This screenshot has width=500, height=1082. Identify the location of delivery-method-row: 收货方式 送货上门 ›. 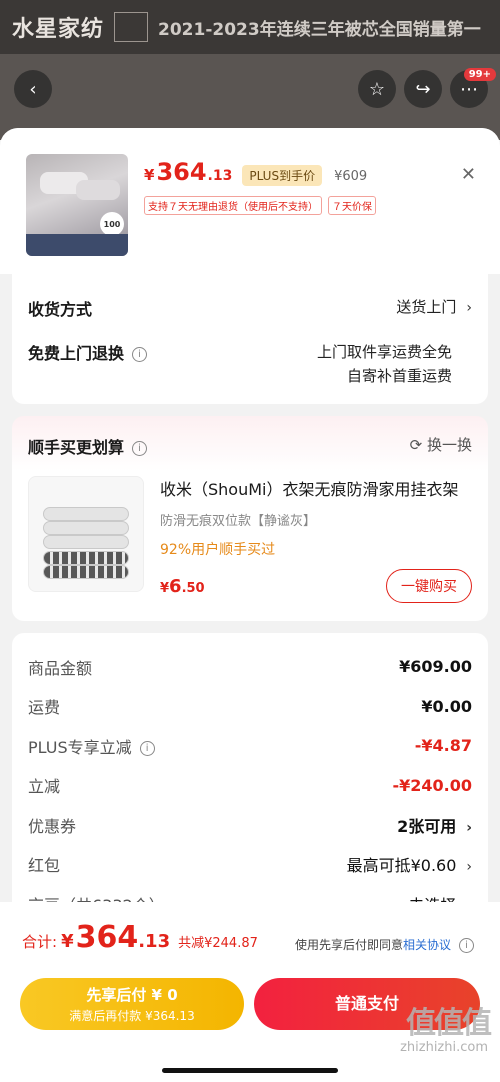
(250, 308).